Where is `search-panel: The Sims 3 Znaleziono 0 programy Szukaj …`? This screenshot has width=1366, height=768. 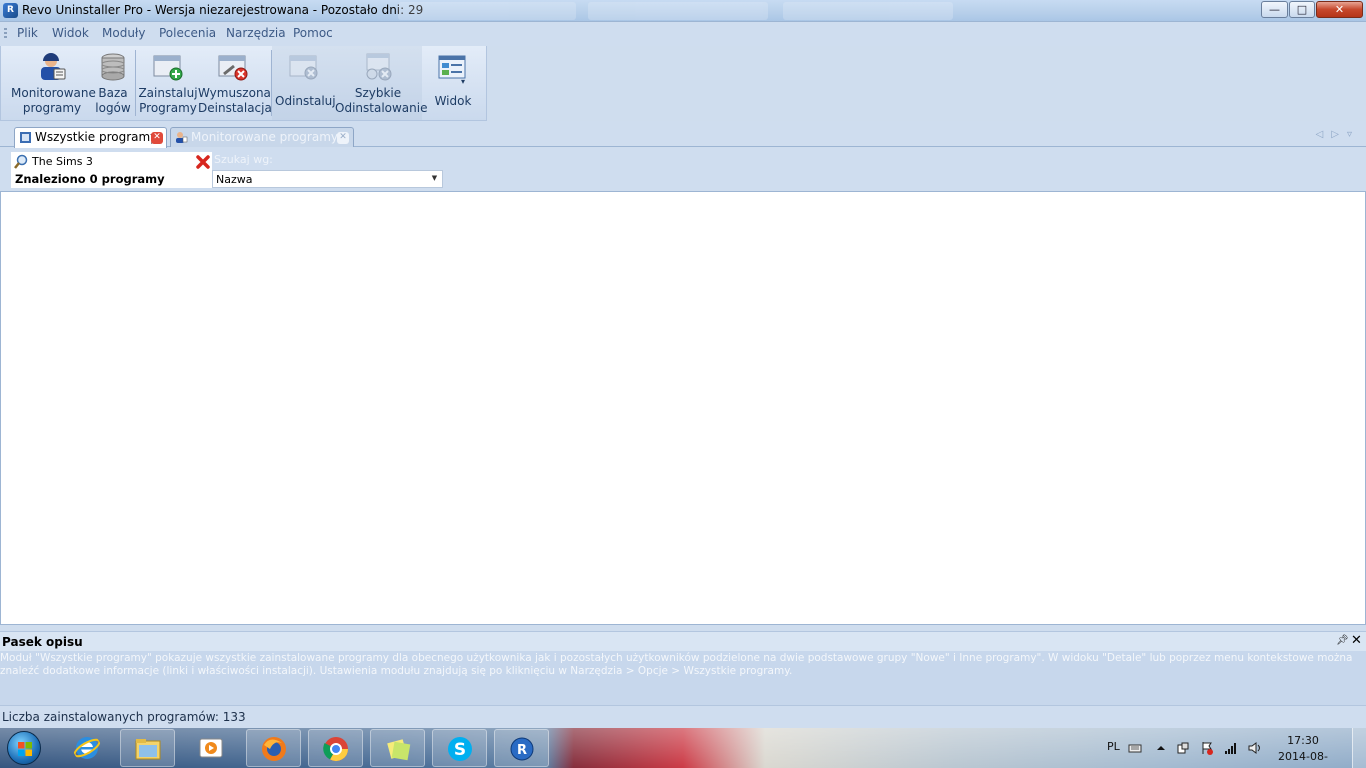
search-panel: The Sims 3 Znaleziono 0 programy Szukaj … is located at coordinates (683, 169).